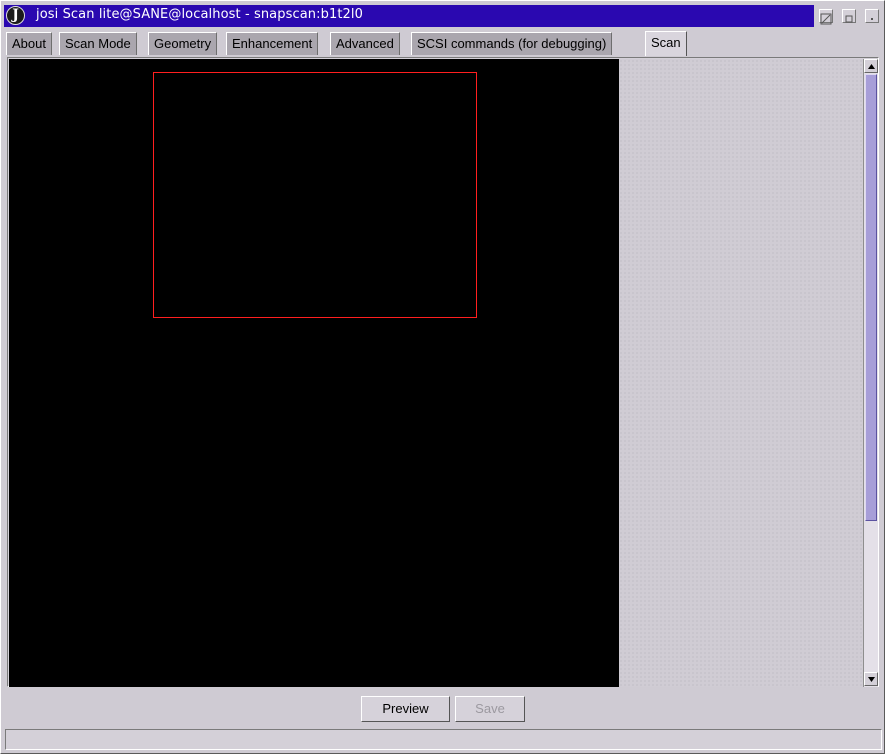 The width and height of the screenshot is (885, 754). Describe the element at coordinates (365, 43) in the screenshot. I see `tab-advanced: Advanced` at that location.